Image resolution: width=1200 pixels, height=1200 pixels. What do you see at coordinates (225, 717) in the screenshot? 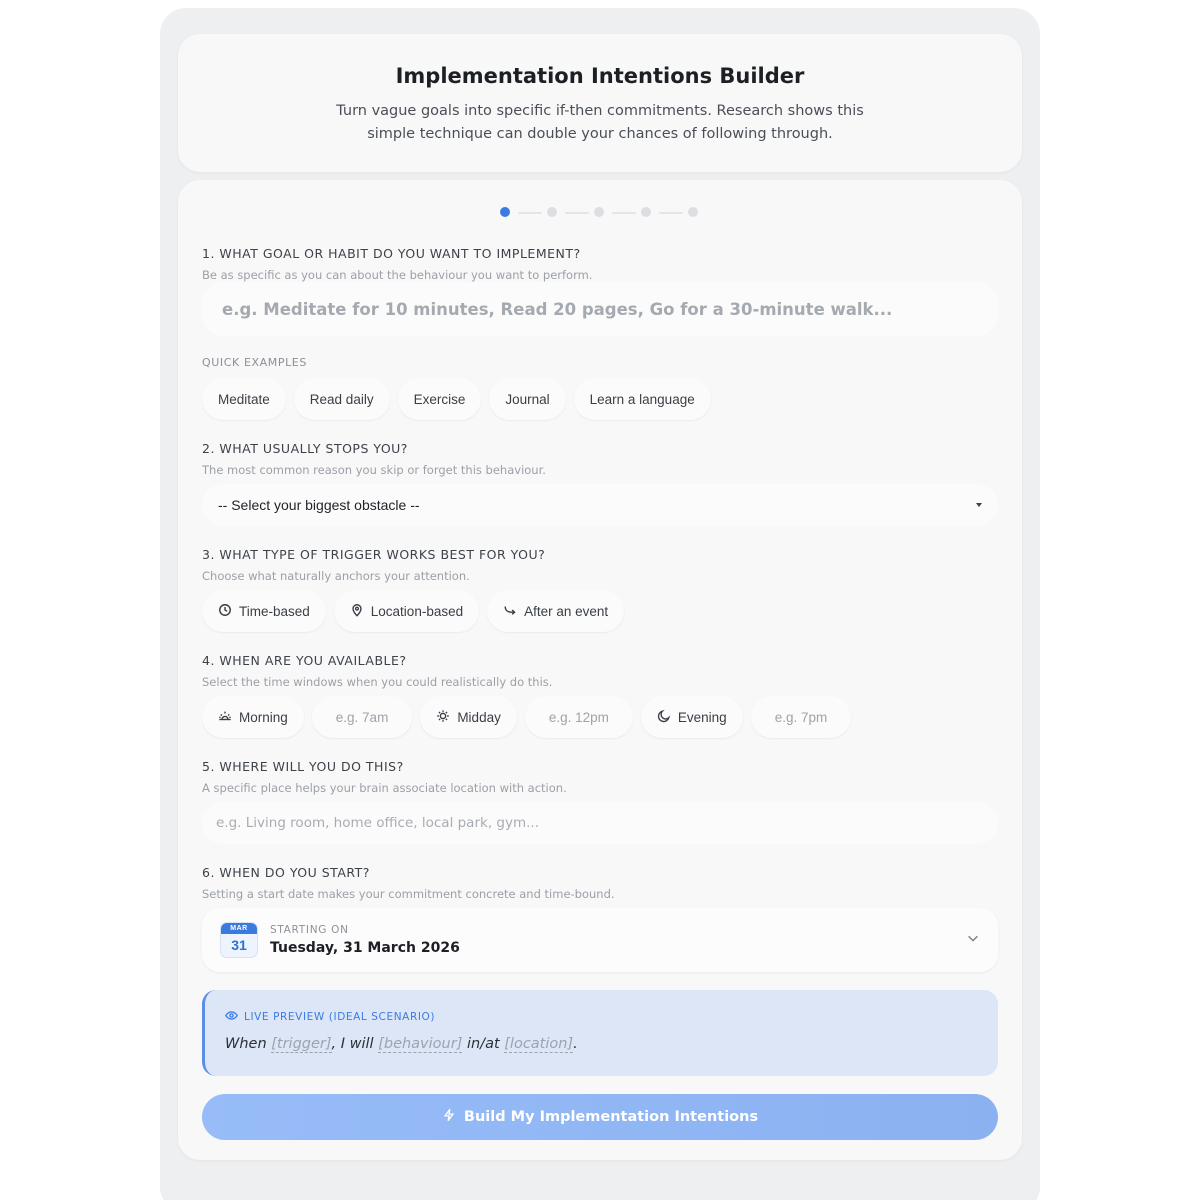
I see `sunrise-icon` at bounding box center [225, 717].